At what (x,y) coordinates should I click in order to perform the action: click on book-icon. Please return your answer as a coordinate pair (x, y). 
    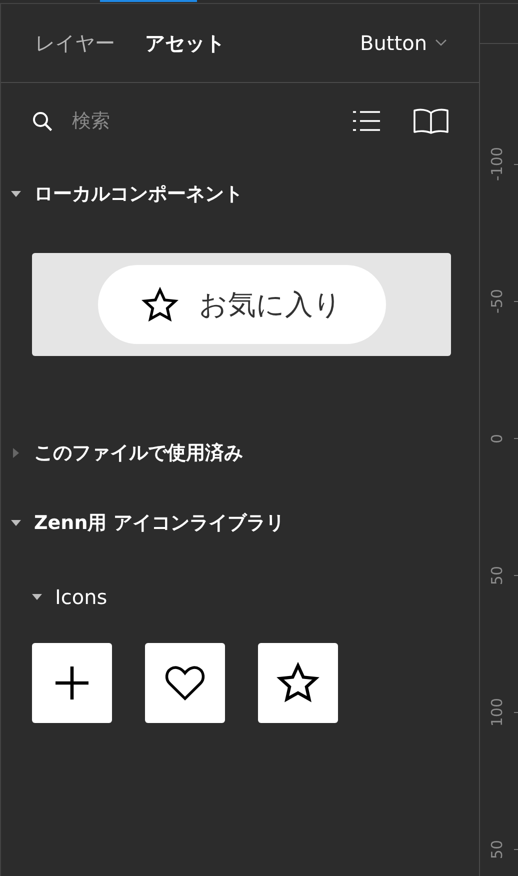
    Looking at the image, I should click on (431, 121).